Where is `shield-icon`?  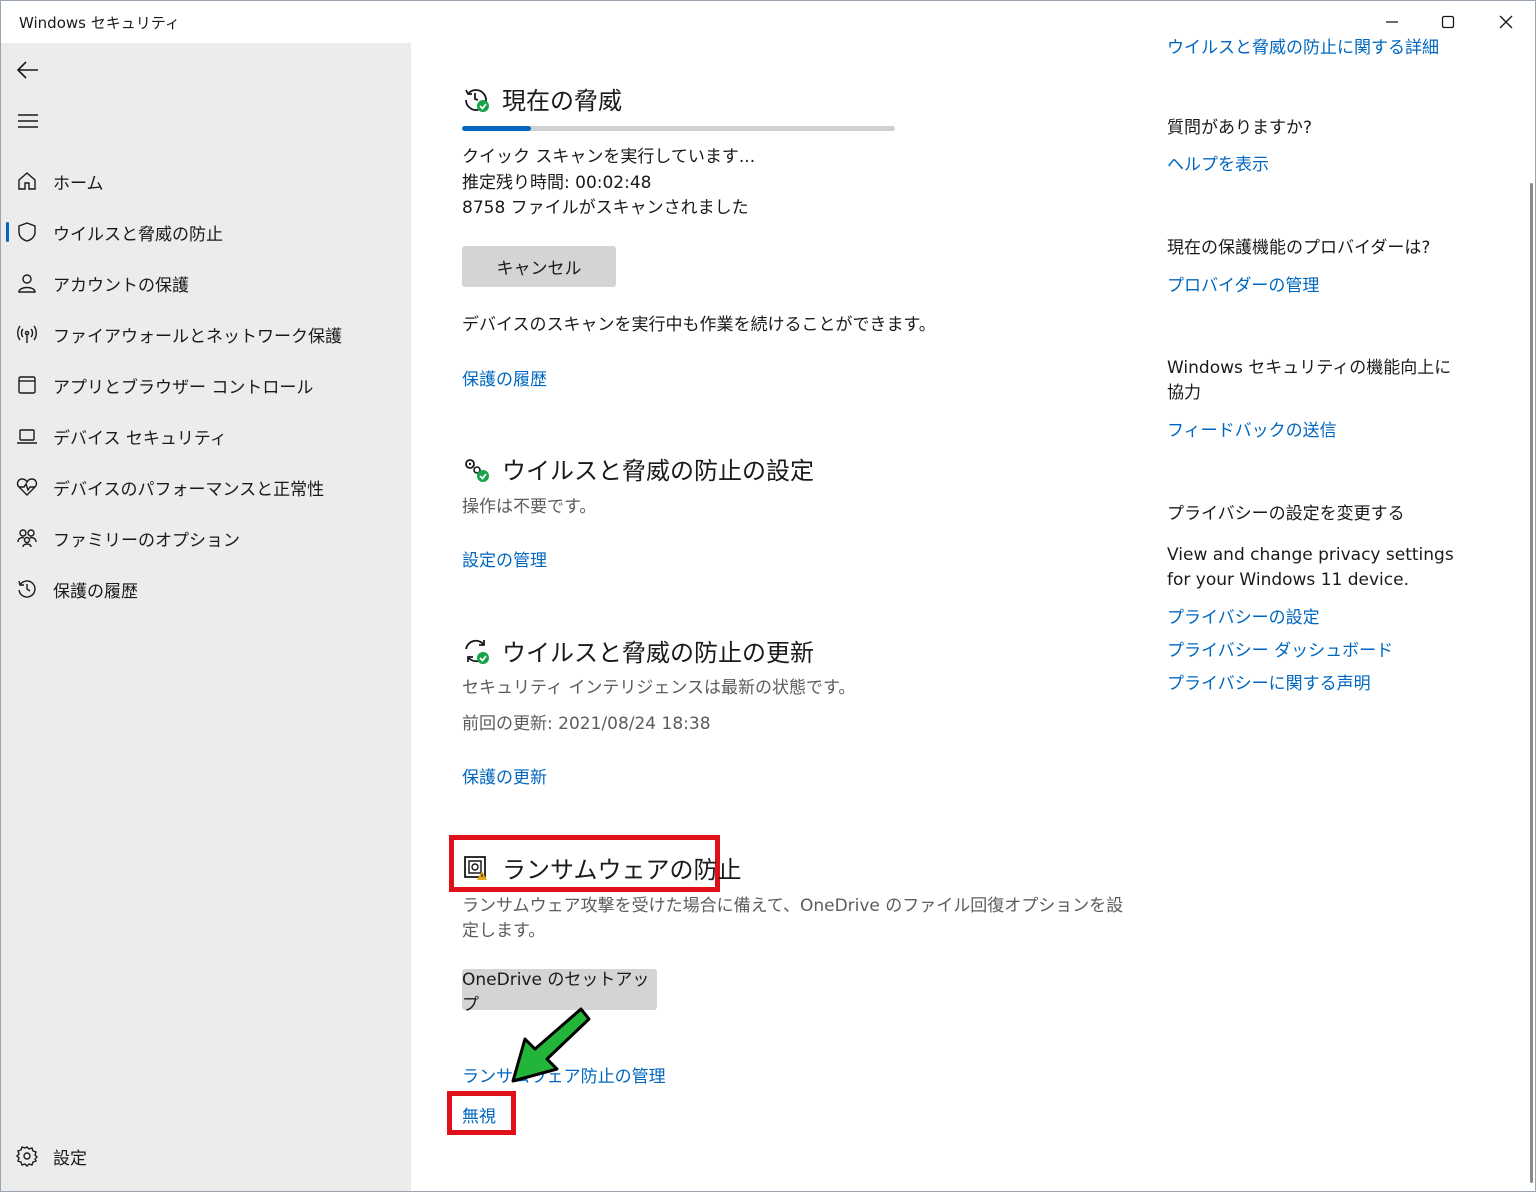 shield-icon is located at coordinates (27, 232).